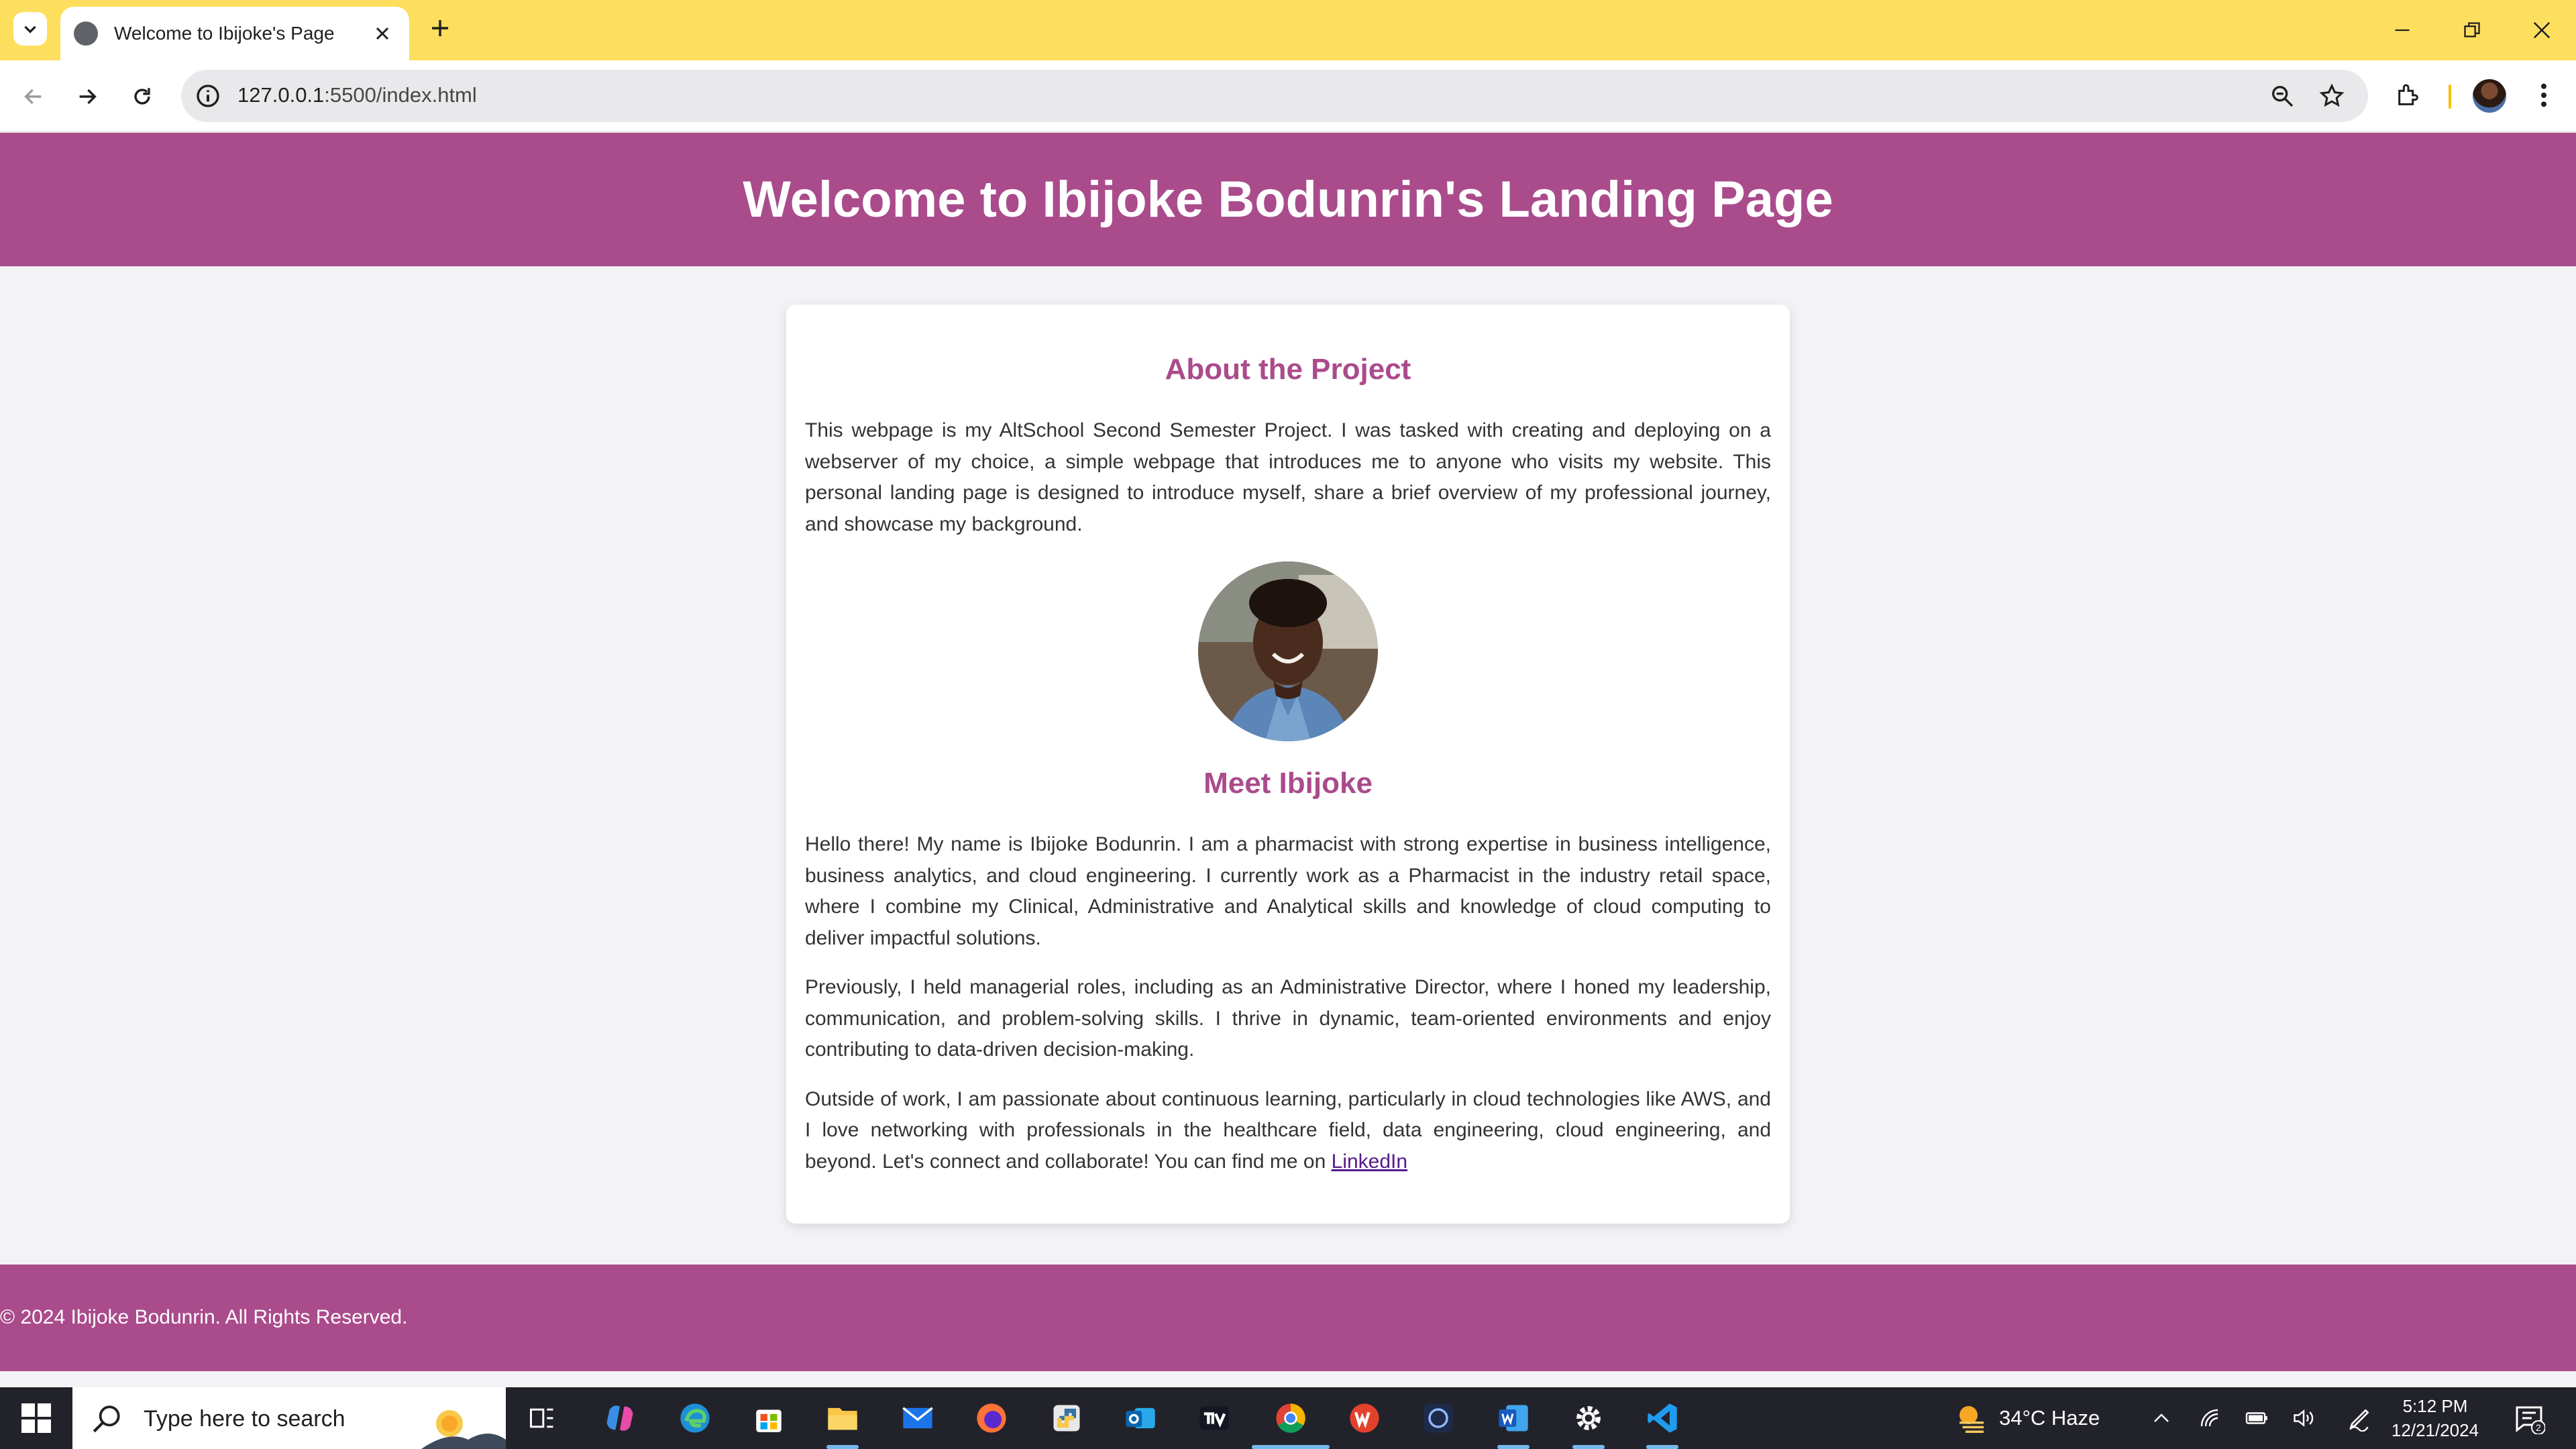 This screenshot has height=1449, width=2576. I want to click on chrome-icon, so click(1290, 1418).